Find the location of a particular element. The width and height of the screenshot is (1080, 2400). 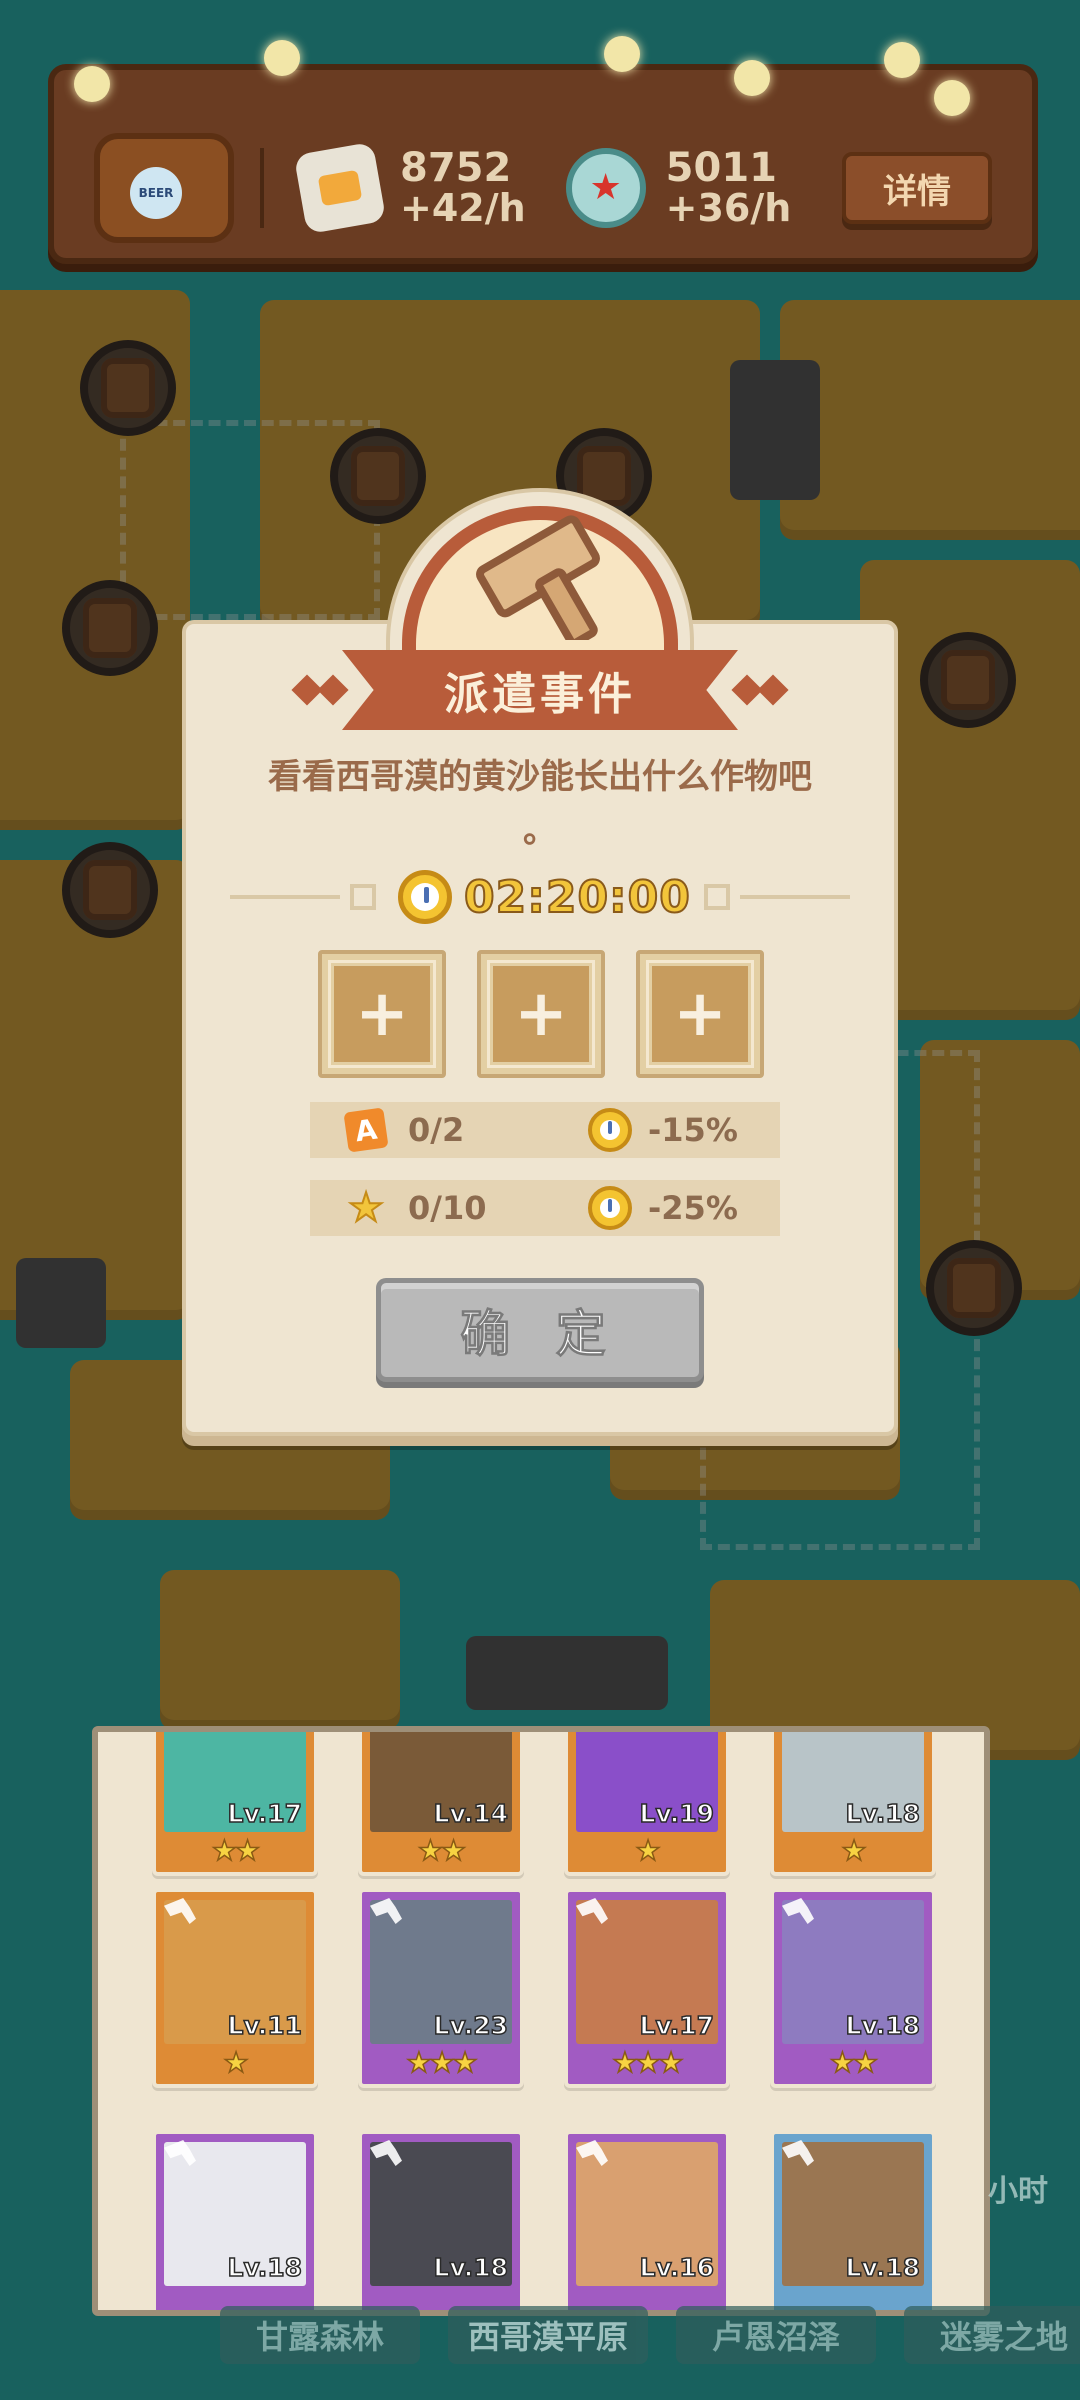

food-amount: 8752 is located at coordinates (456, 168).